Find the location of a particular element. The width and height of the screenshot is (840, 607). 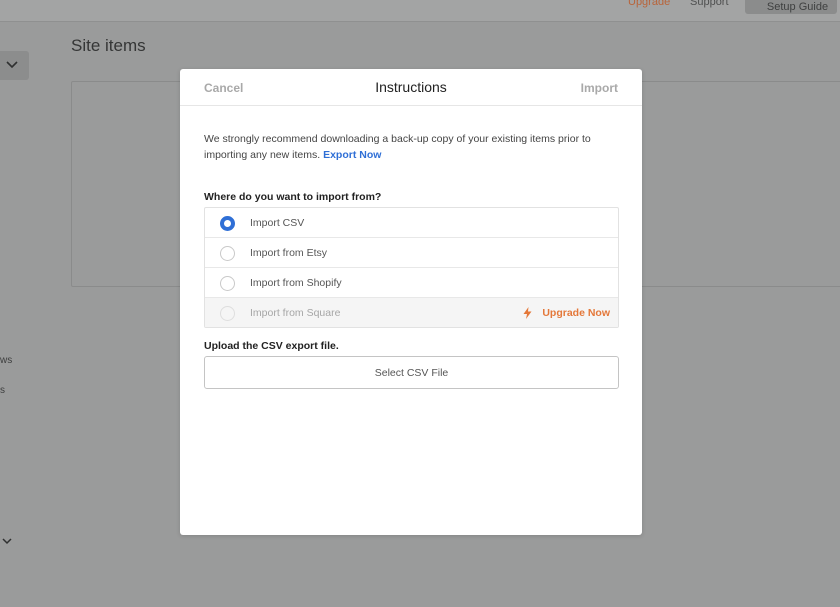

upgrade-link: Upgrade is located at coordinates (649, 4).